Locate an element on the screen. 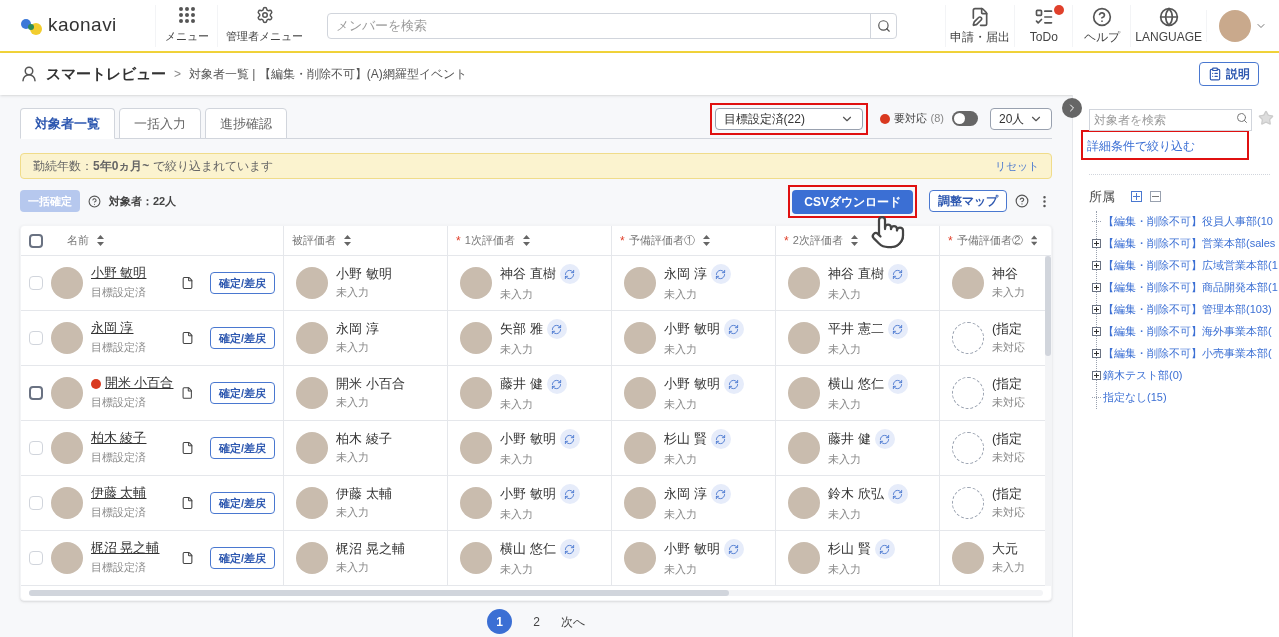 The width and height of the screenshot is (1279, 637). person-name: 鈴木 欣弘 is located at coordinates (856, 494).